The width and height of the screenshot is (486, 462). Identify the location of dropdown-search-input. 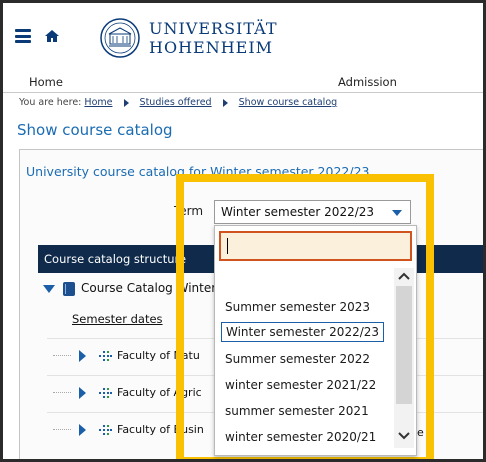
(315, 246).